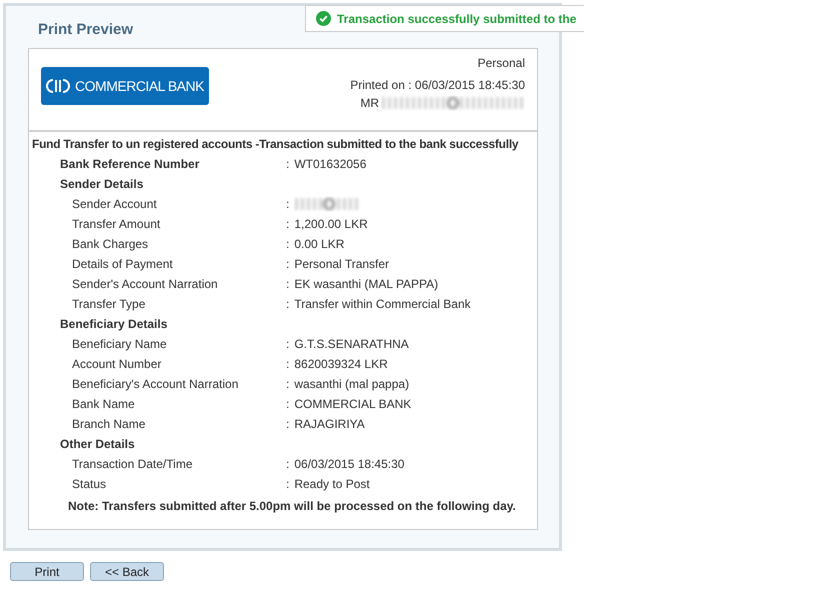  I want to click on field-value: wasanthi (mal pappa), so click(352, 384).